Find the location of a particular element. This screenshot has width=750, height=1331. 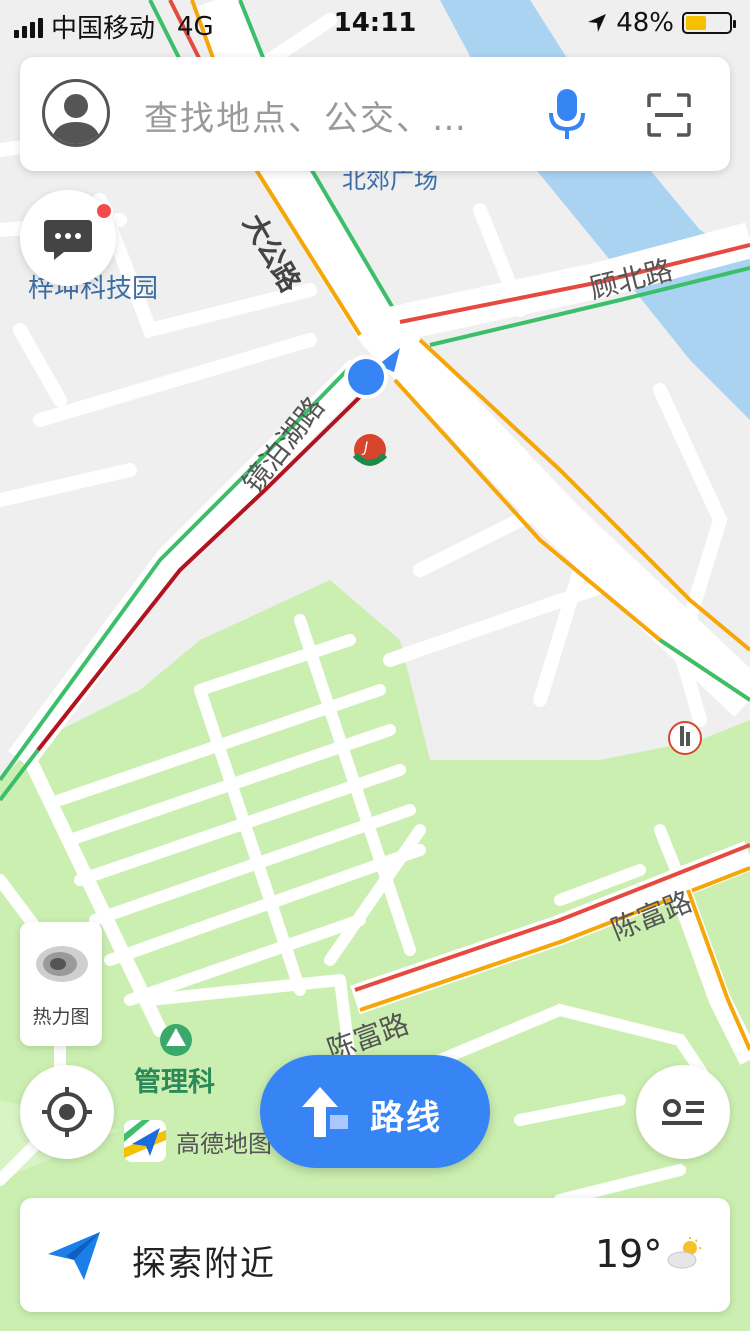

explore-nearby-bar: 探索附近 19° is located at coordinates (375, 1255).